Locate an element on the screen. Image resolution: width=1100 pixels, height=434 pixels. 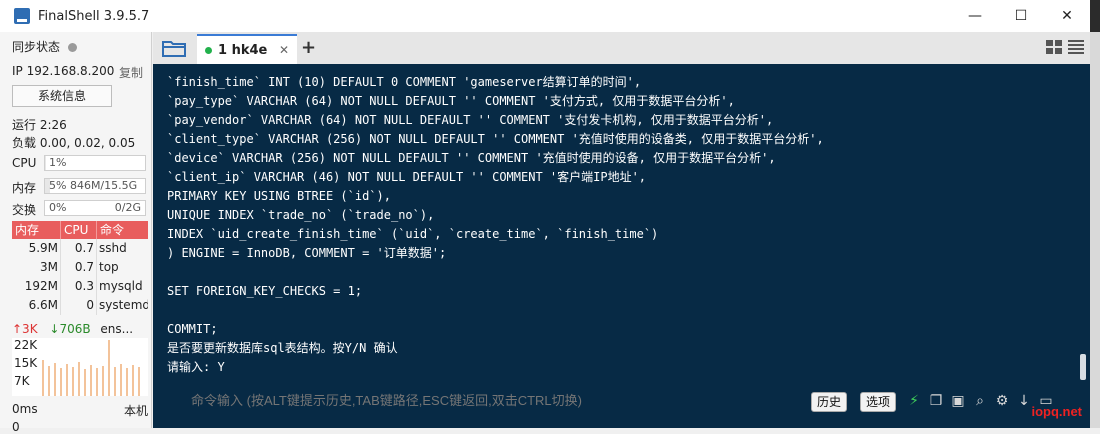
maximize-button: ☐ is located at coordinates (1021, 16).